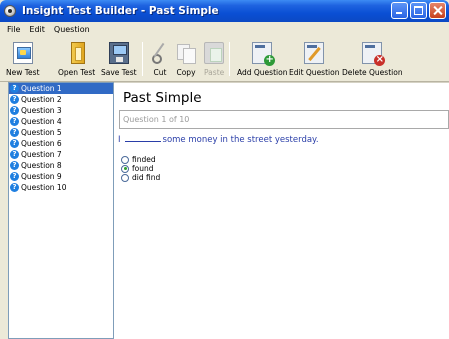 The image size is (449, 339). Describe the element at coordinates (437, 10) in the screenshot. I see `close-icon` at that location.